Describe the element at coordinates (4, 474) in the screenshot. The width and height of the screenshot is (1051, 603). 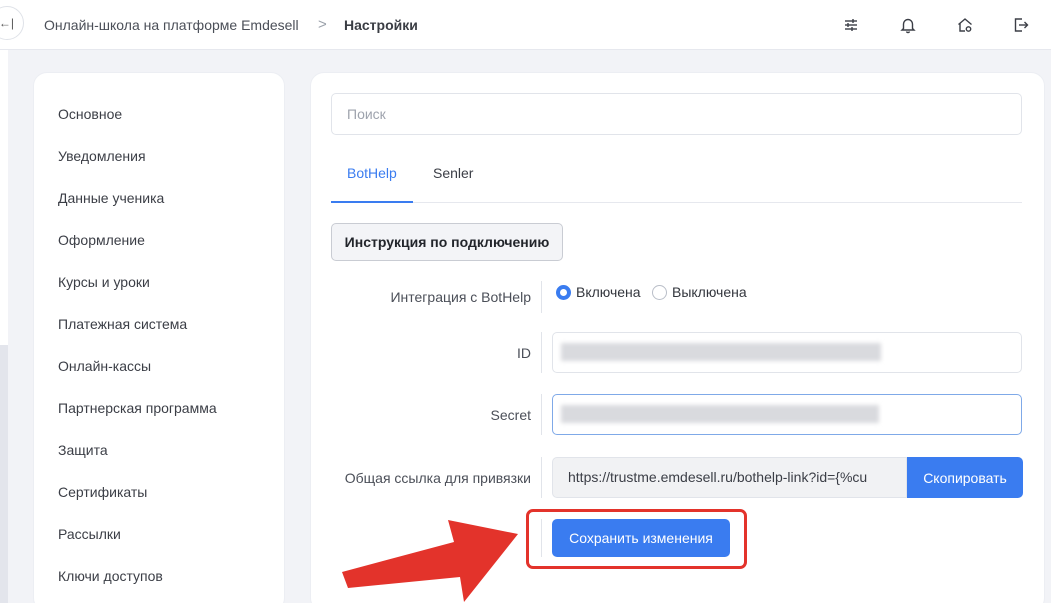
I see `left-rail-shade` at that location.